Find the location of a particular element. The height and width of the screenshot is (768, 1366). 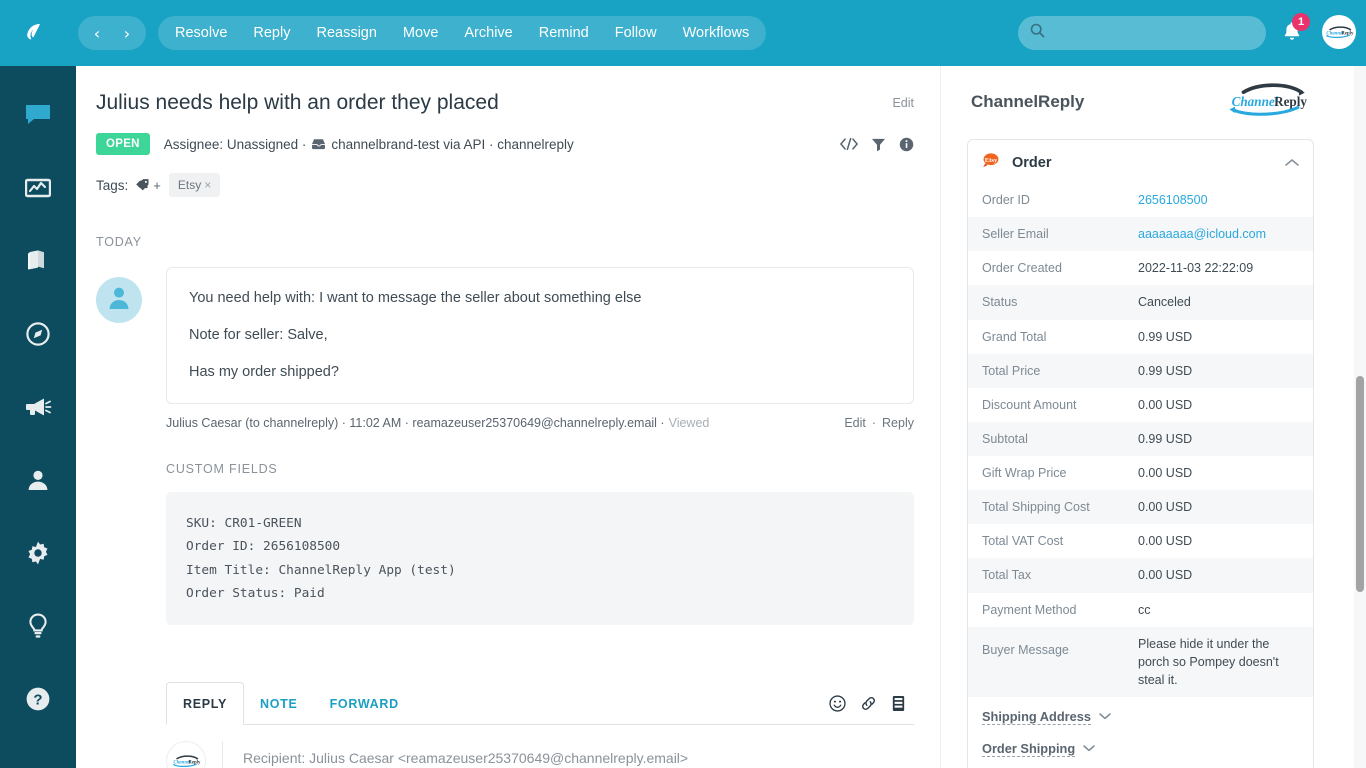

composer-tabs: REPLY NOTE FORWARD is located at coordinates (540, 703).